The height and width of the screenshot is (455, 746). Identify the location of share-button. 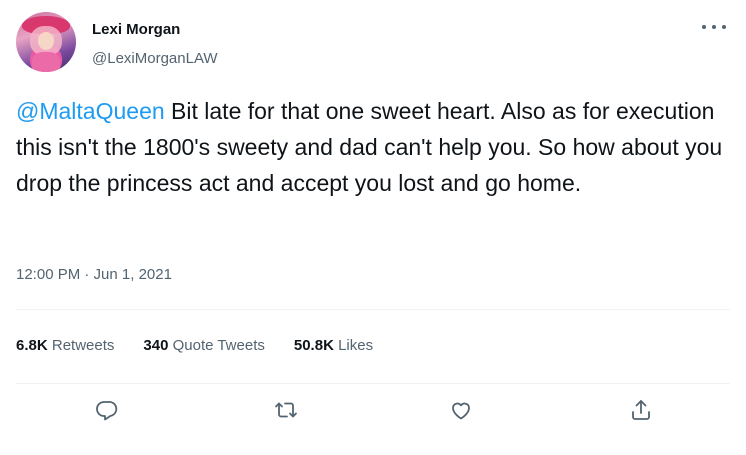
(641, 410).